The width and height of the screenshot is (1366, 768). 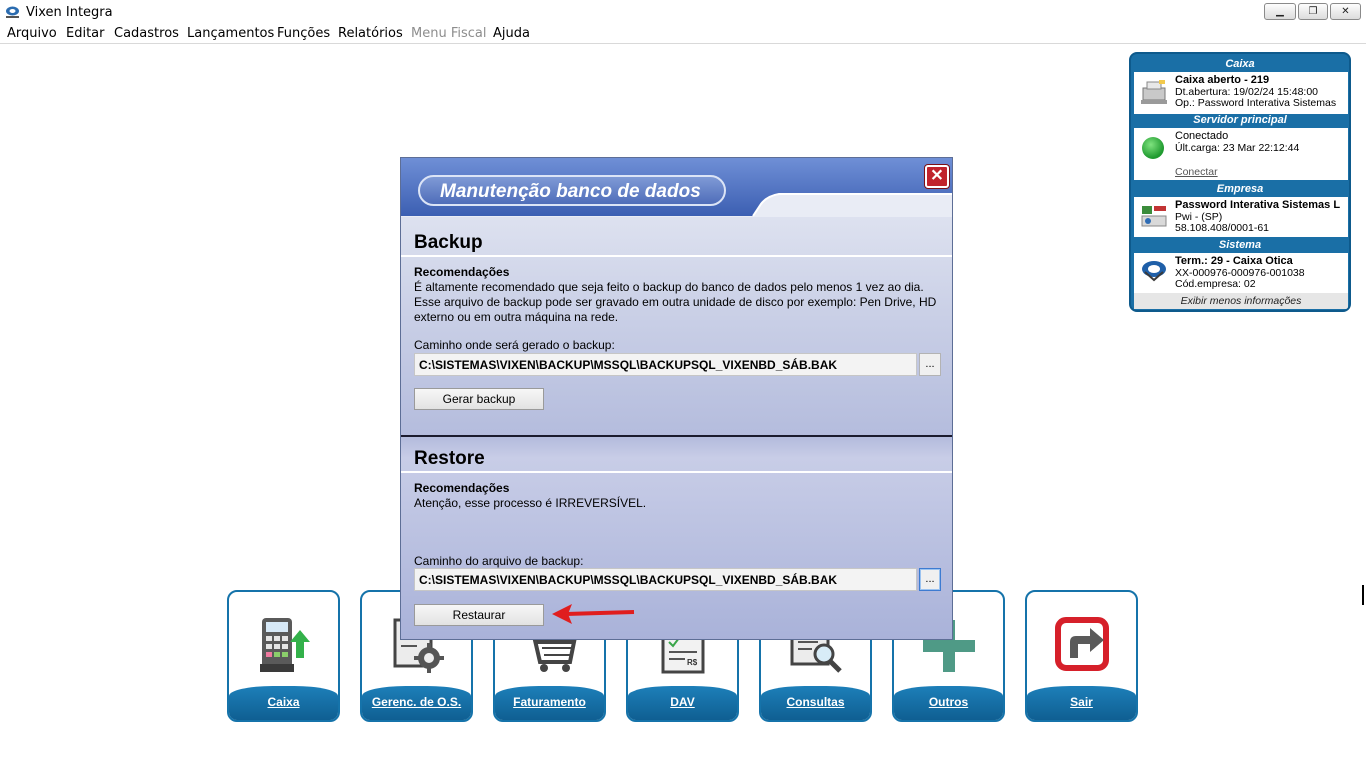 What do you see at coordinates (479, 615) in the screenshot?
I see `restore-button: Restaurar` at bounding box center [479, 615].